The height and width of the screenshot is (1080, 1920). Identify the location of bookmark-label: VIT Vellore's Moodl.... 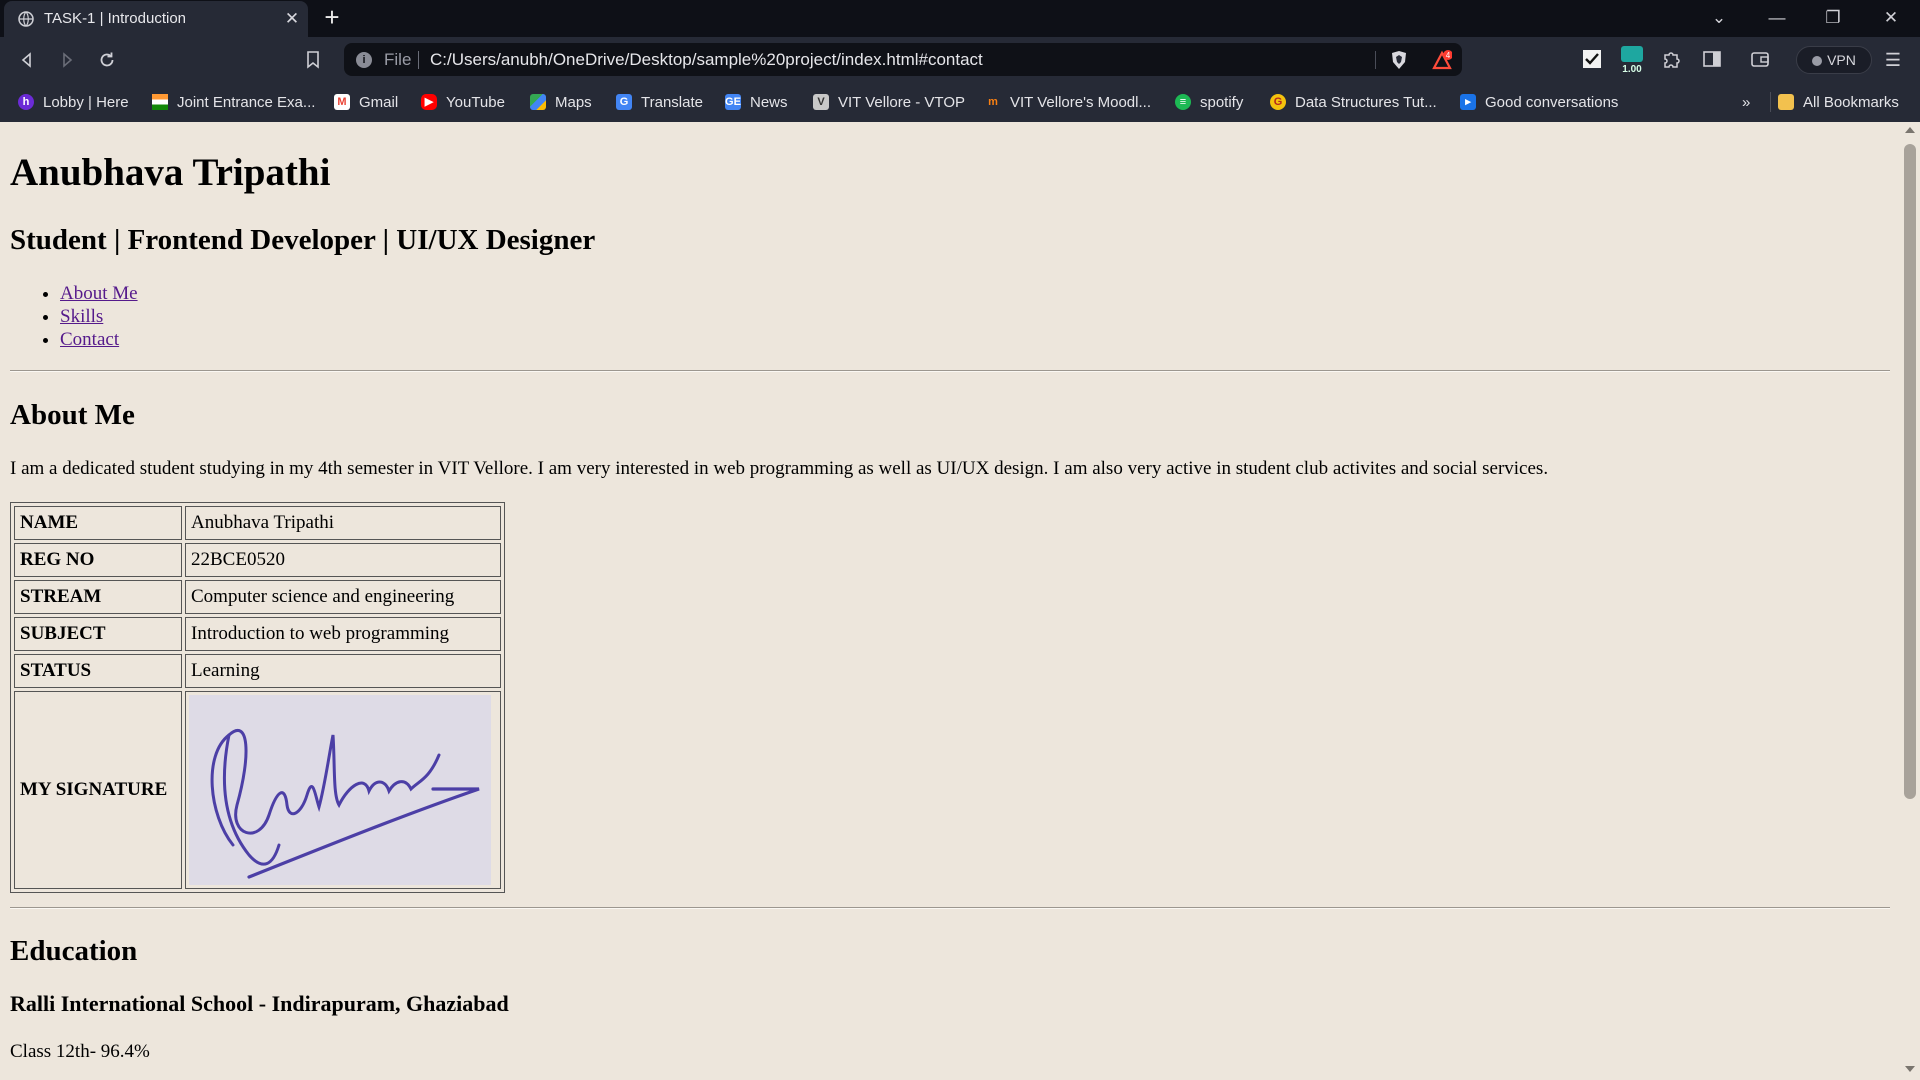
(1080, 102).